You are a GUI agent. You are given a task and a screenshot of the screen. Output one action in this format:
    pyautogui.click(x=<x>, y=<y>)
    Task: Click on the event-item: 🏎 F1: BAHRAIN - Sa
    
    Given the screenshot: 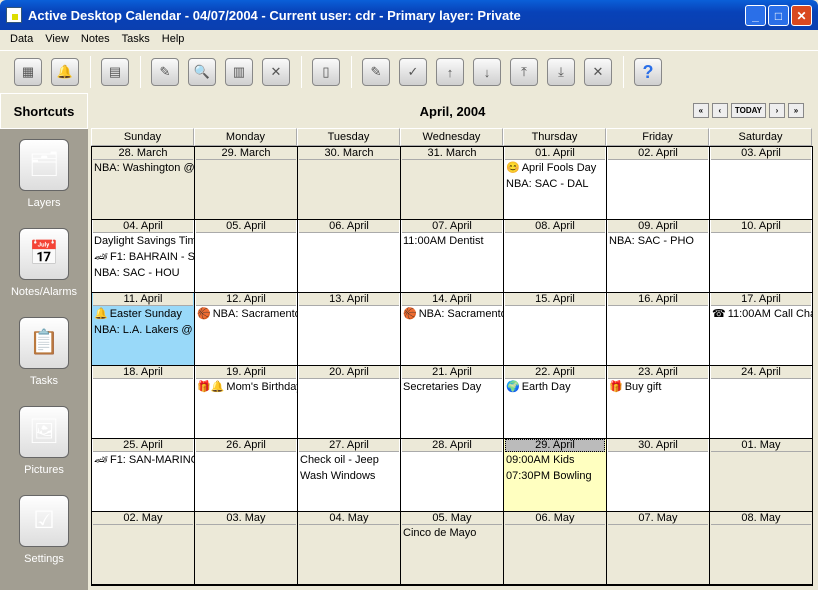 What is the action you would take?
    pyautogui.click(x=143, y=257)
    